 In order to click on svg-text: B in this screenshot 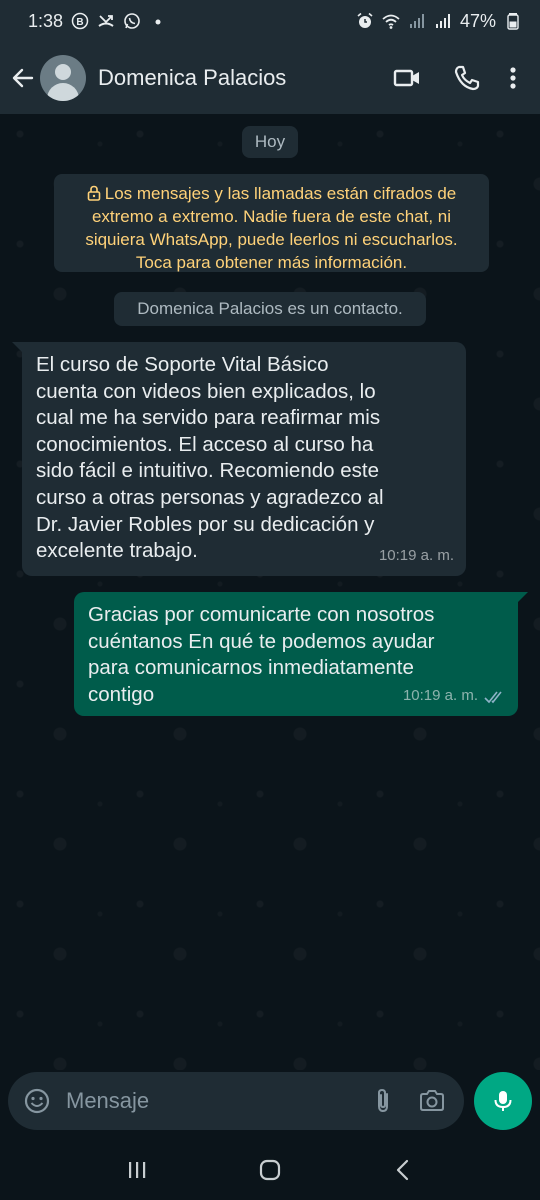, I will do `click(79, 22)`.